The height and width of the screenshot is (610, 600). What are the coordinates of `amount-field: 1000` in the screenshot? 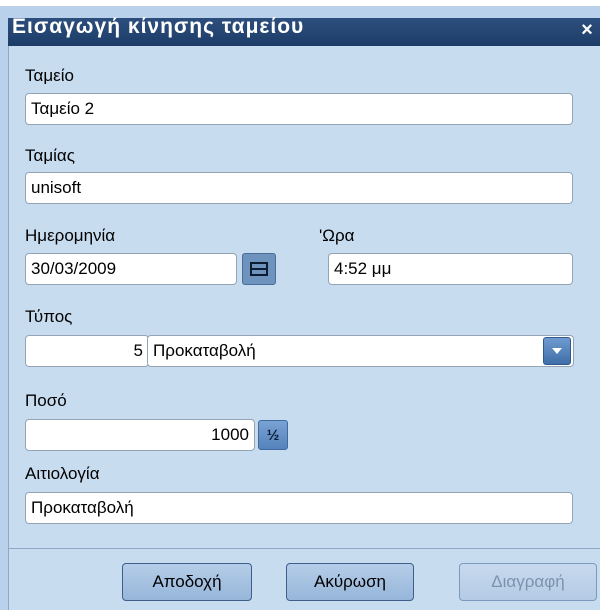 It's located at (140, 435).